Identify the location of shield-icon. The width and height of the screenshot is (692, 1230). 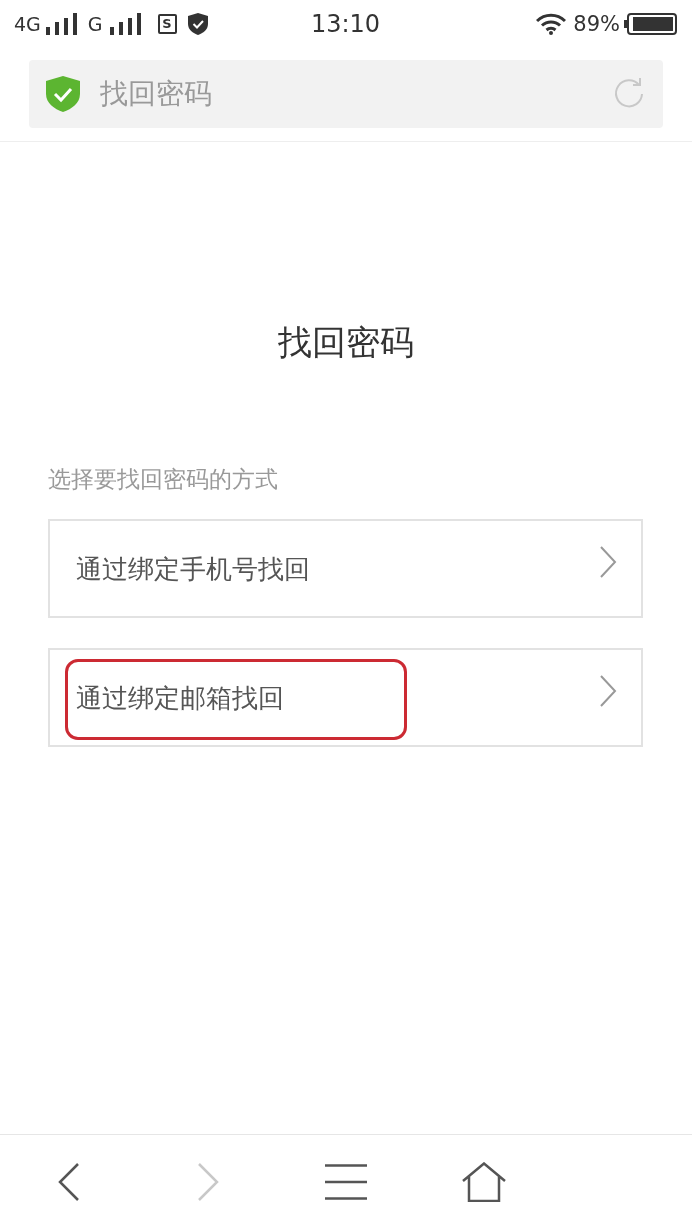
(197, 24).